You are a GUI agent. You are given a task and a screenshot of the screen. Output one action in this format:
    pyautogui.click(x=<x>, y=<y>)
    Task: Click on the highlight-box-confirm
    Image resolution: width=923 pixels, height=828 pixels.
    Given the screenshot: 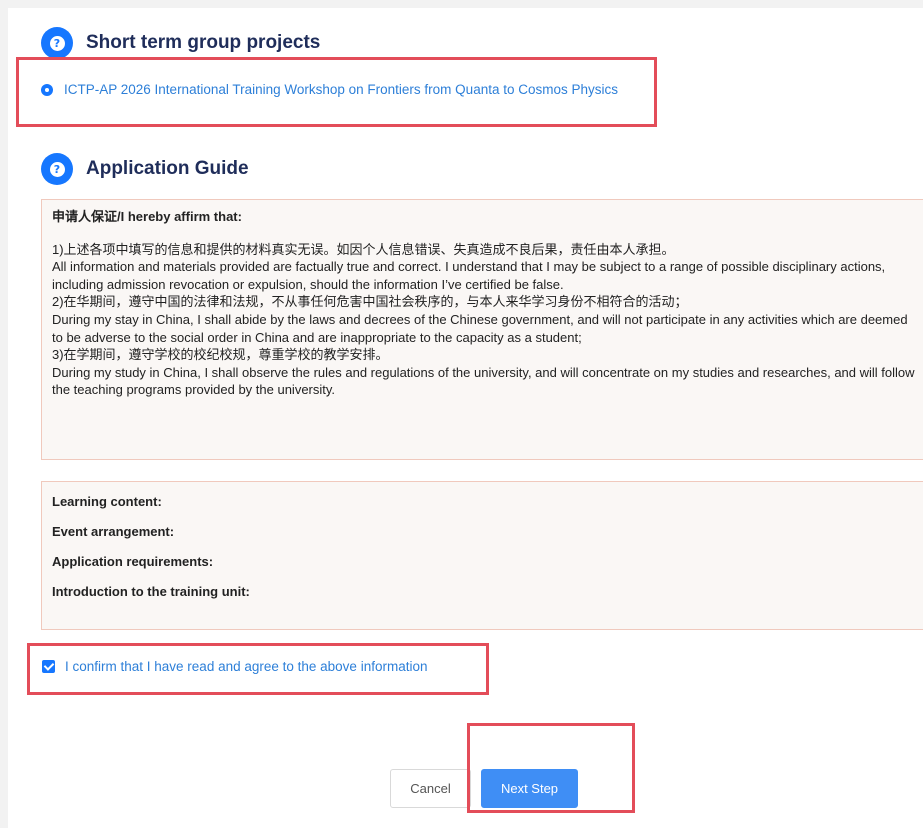 What is the action you would take?
    pyautogui.click(x=258, y=669)
    